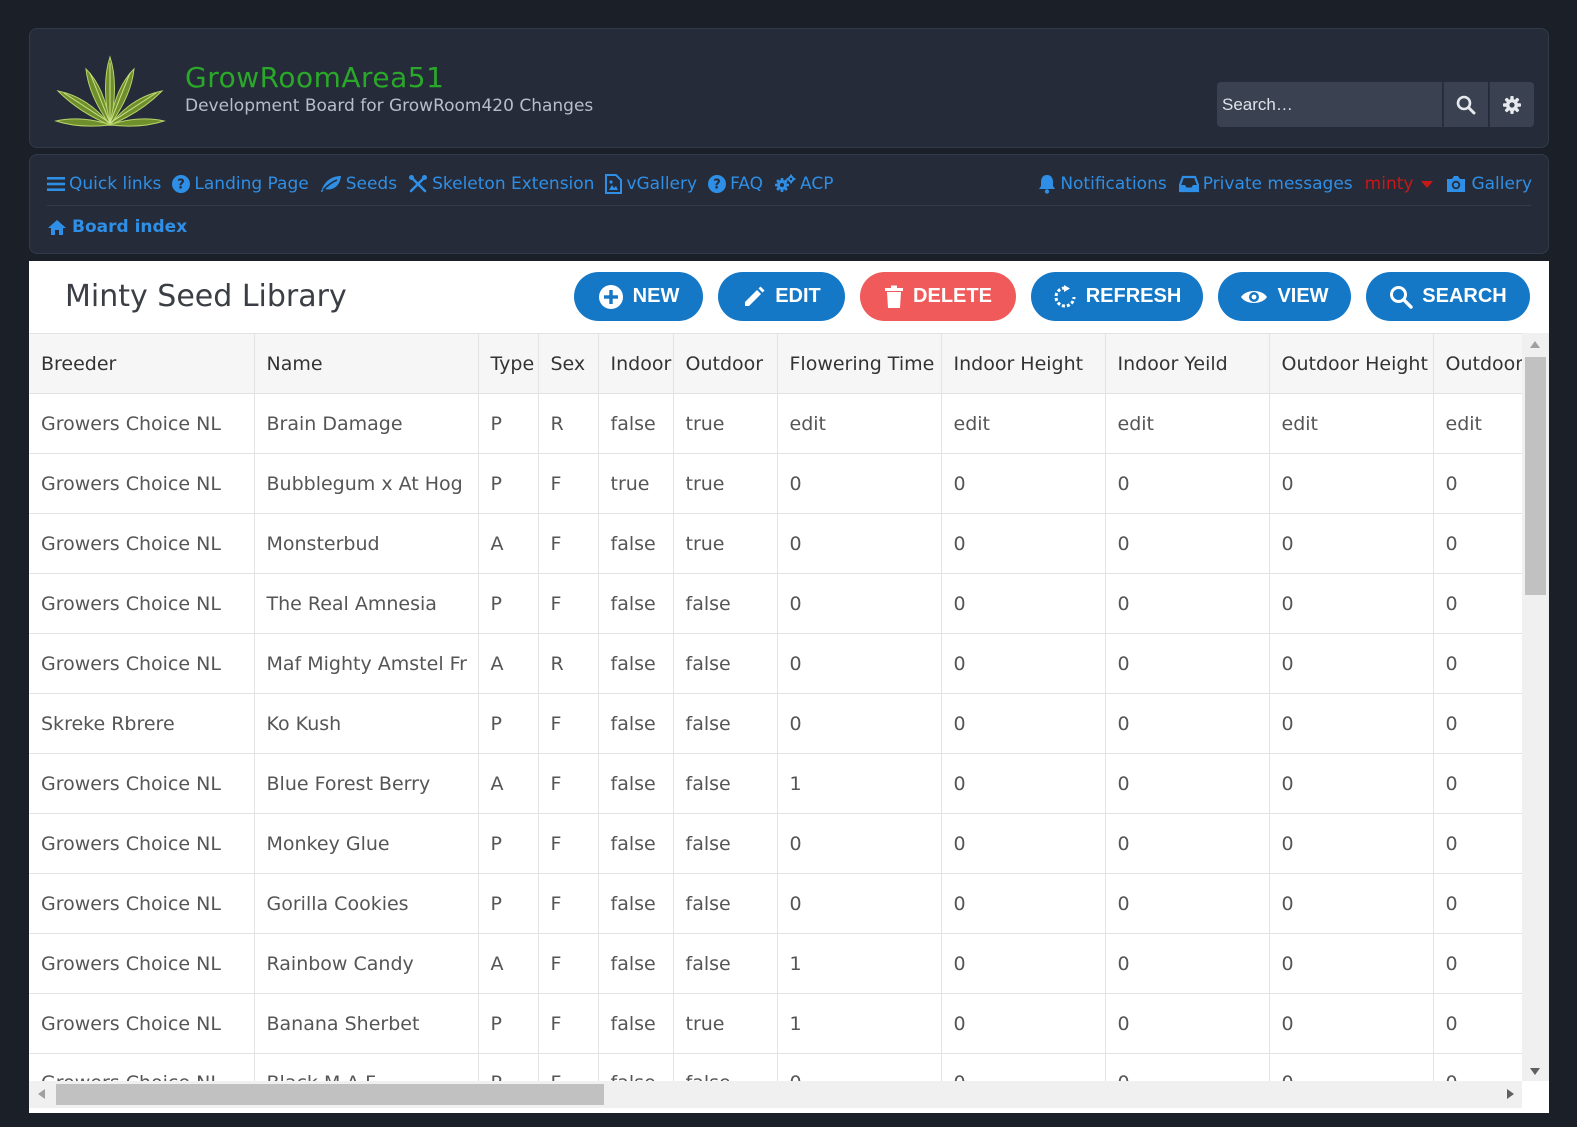 This screenshot has width=1577, height=1127. What do you see at coordinates (142, 363) in the screenshot?
I see `column-header-breeder: Breeder` at bounding box center [142, 363].